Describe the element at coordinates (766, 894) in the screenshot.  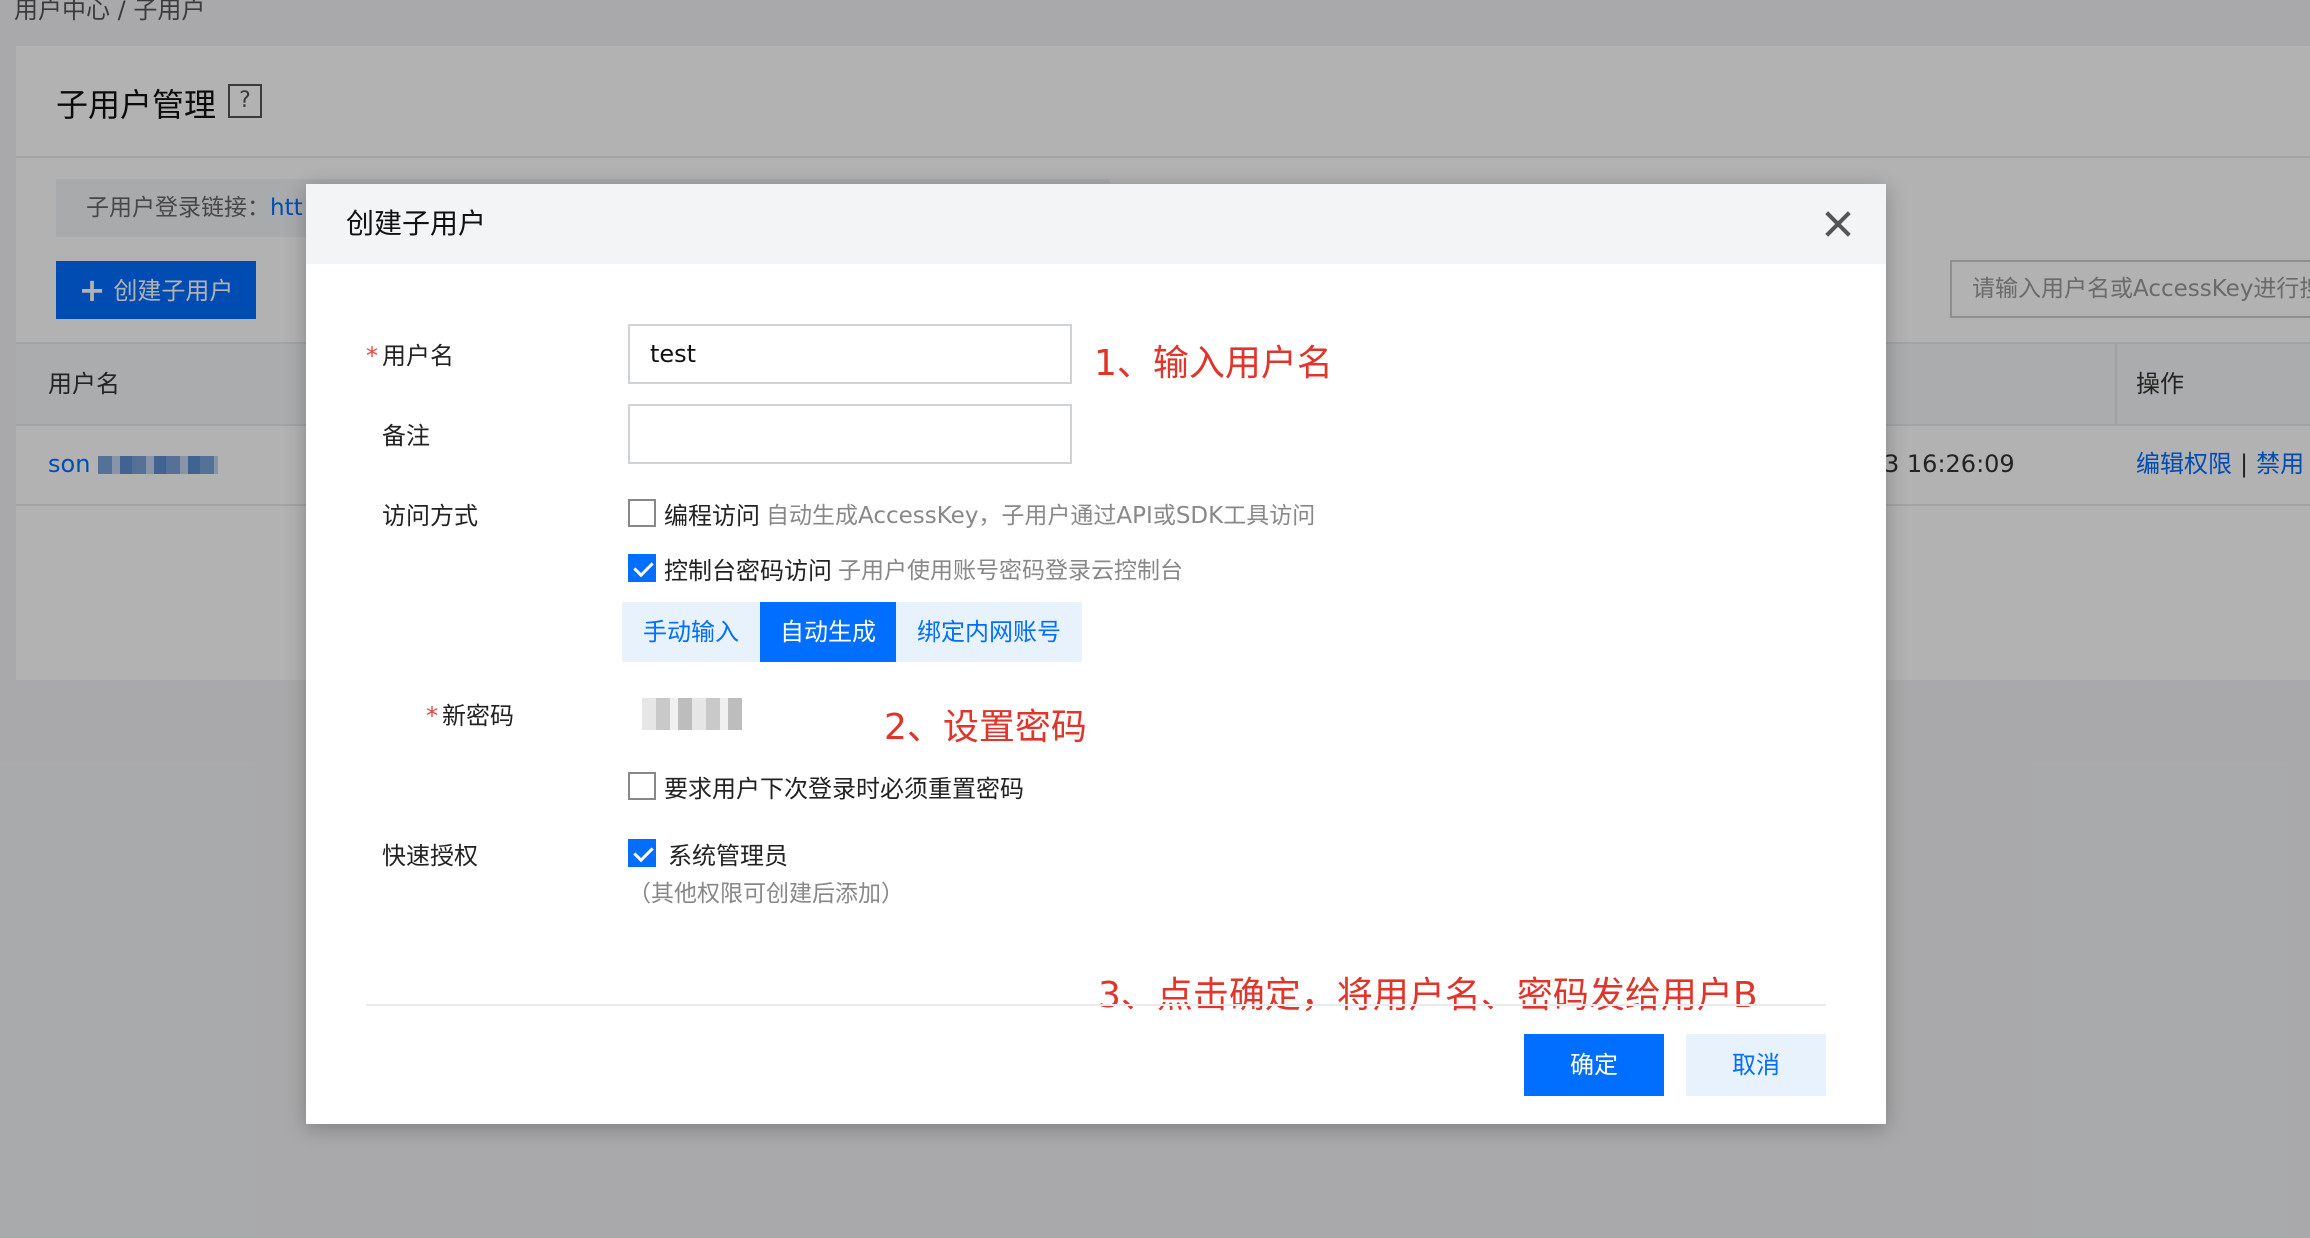
I see `permission-hint: （其他权限可创建后添加）` at that location.